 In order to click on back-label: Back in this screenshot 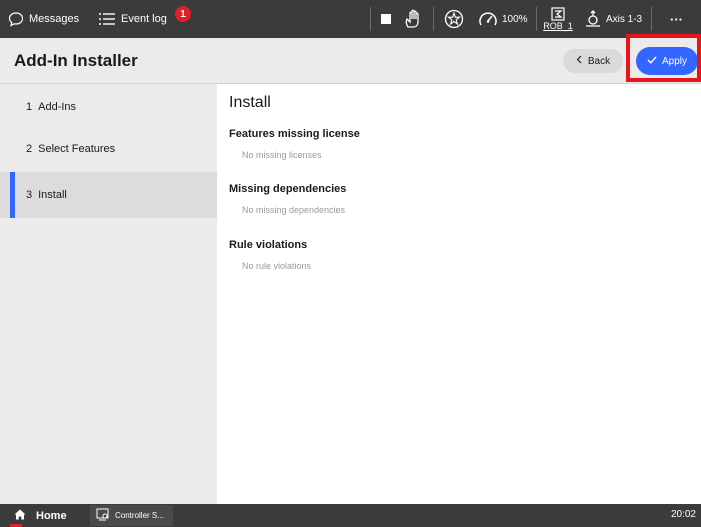, I will do `click(599, 61)`.